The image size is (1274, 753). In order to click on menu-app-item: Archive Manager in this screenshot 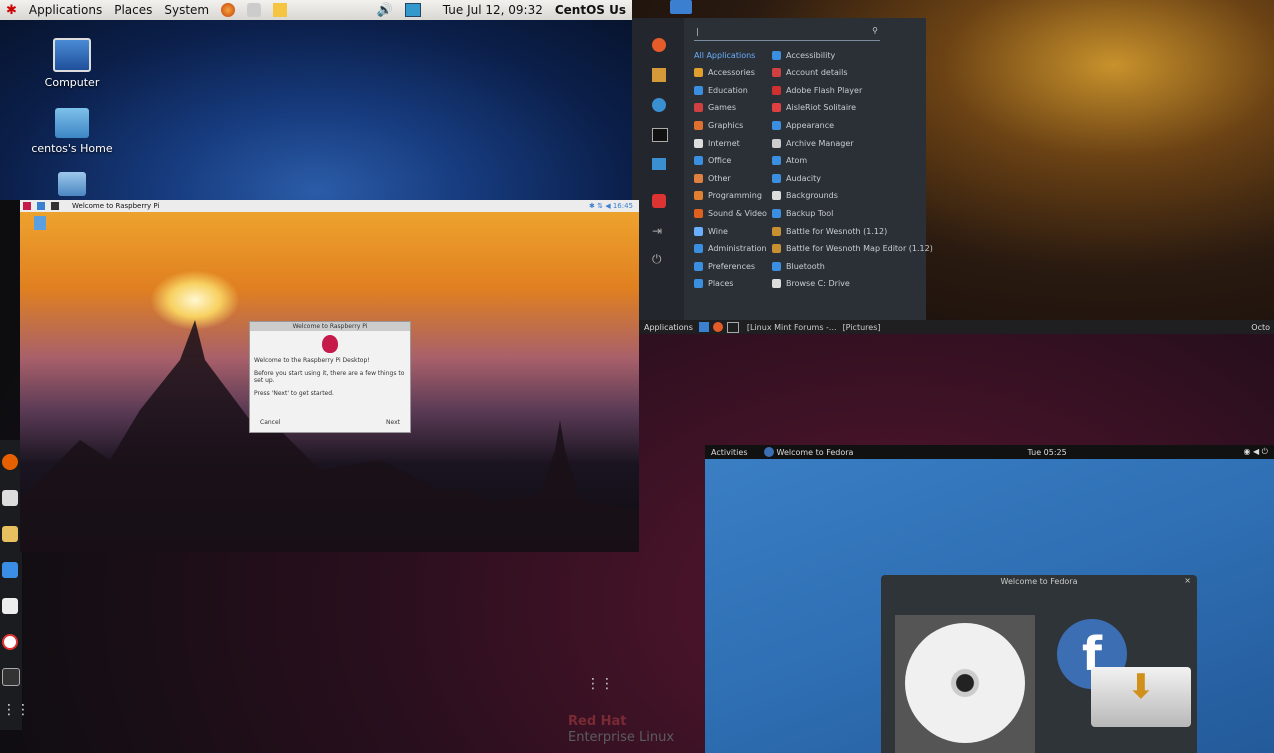, I will do `click(813, 143)`.